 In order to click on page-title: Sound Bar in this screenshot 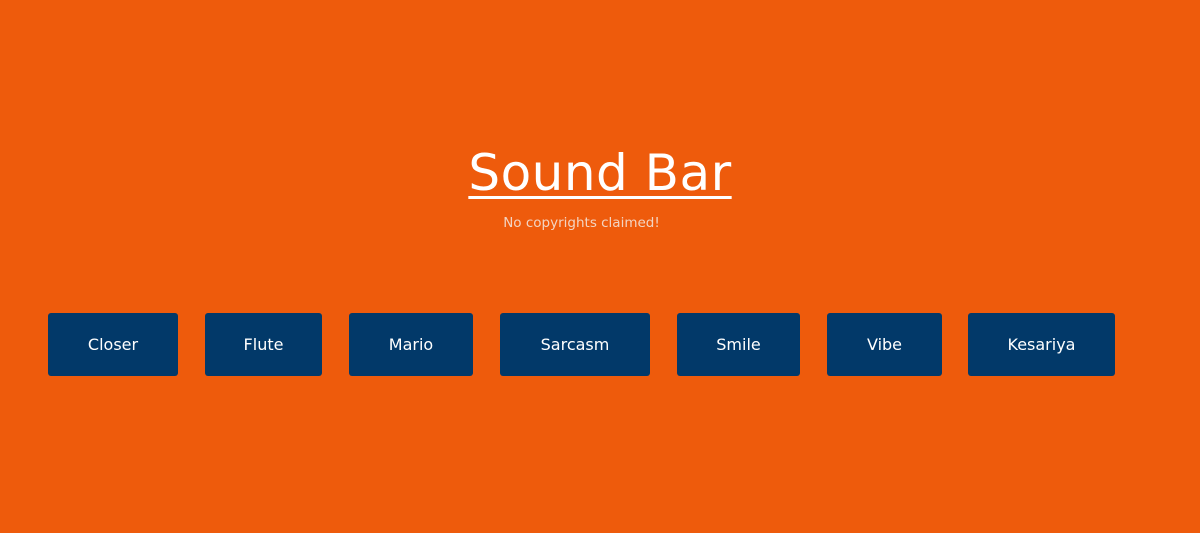, I will do `click(600, 173)`.